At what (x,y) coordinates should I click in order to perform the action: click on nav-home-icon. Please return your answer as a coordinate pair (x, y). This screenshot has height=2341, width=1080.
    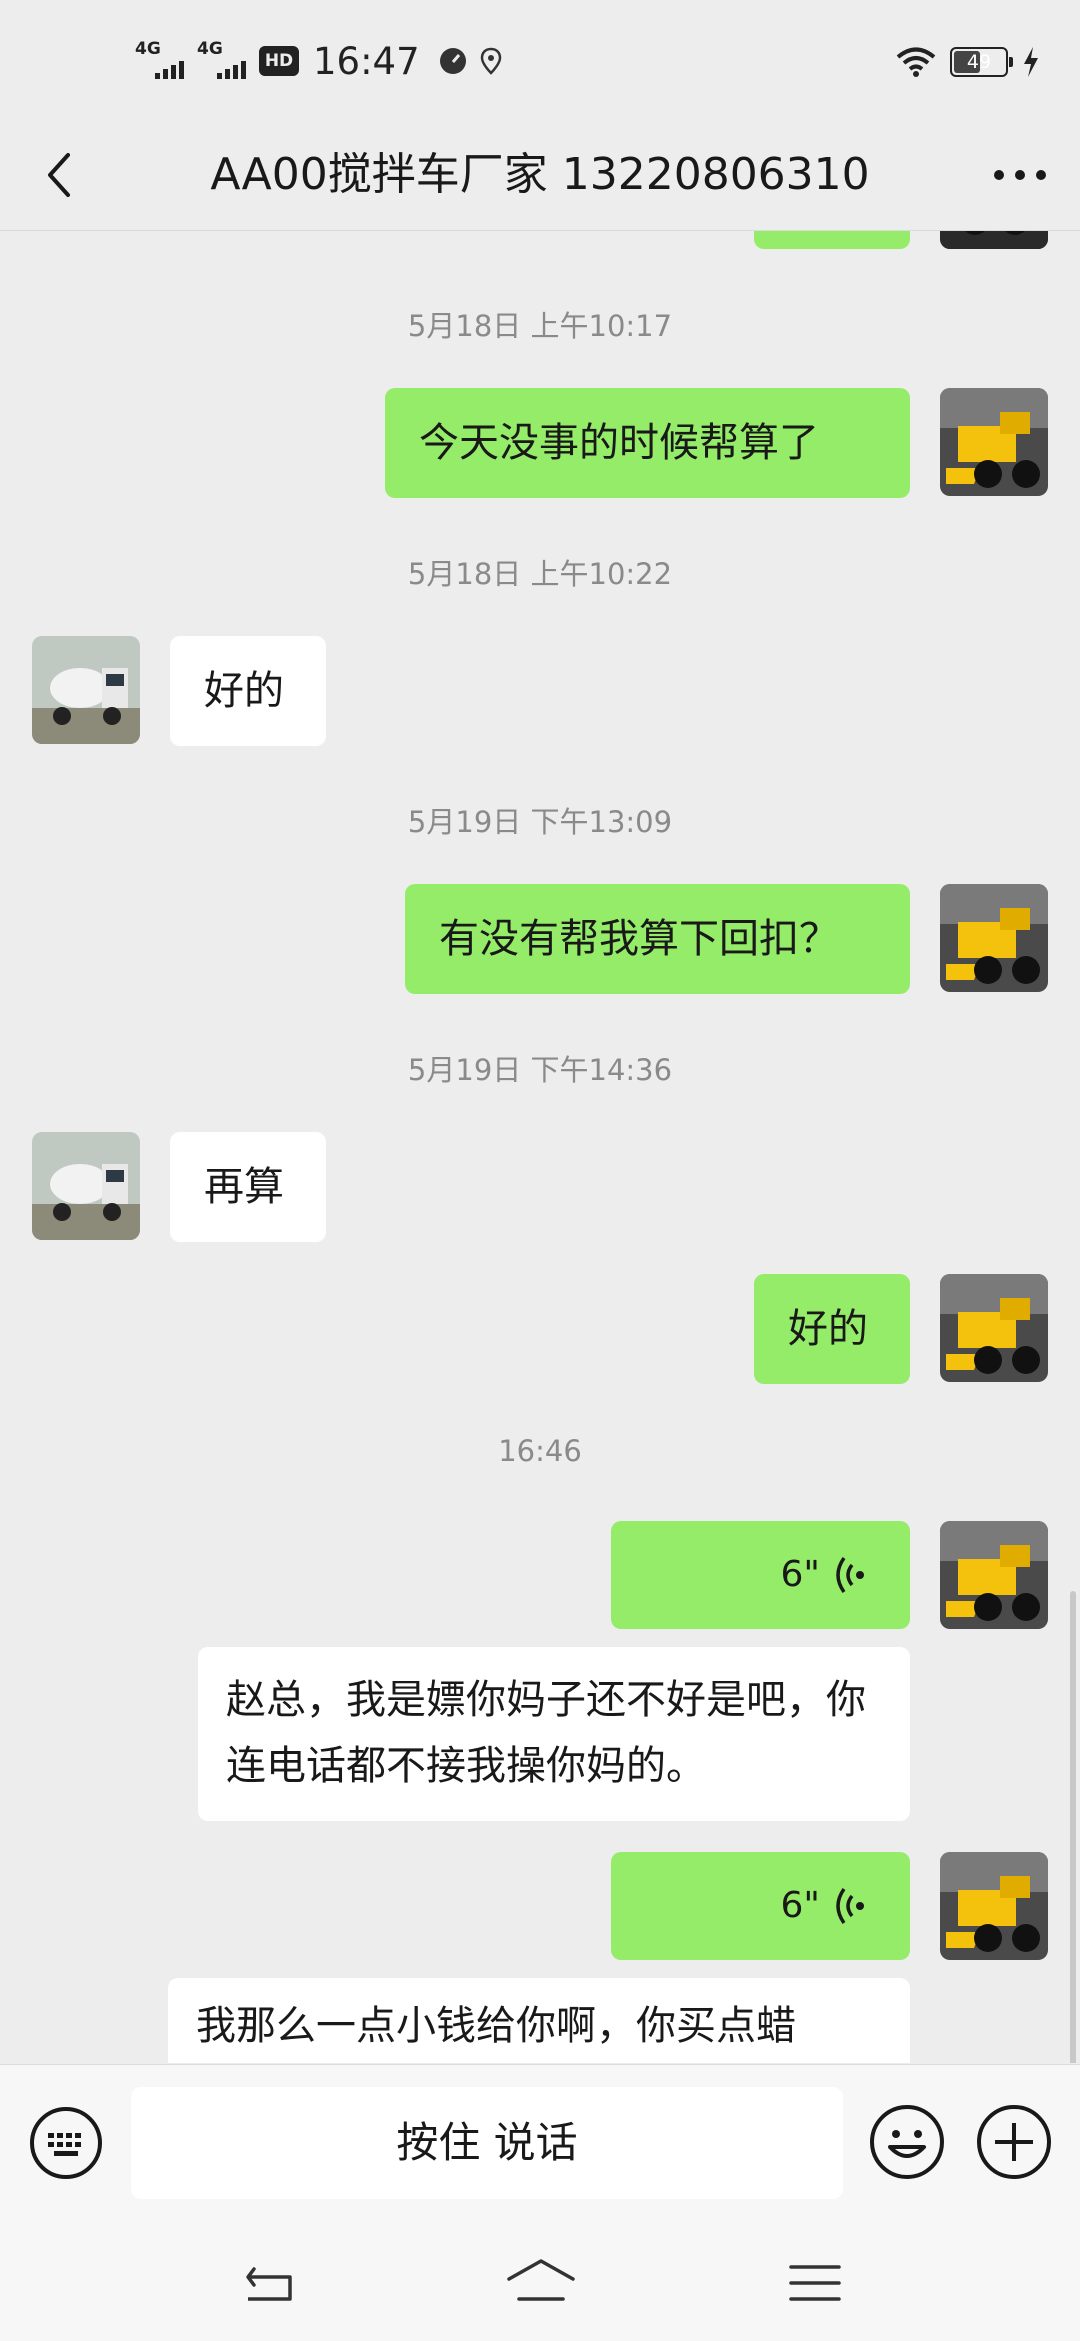
    Looking at the image, I should click on (541, 2283).